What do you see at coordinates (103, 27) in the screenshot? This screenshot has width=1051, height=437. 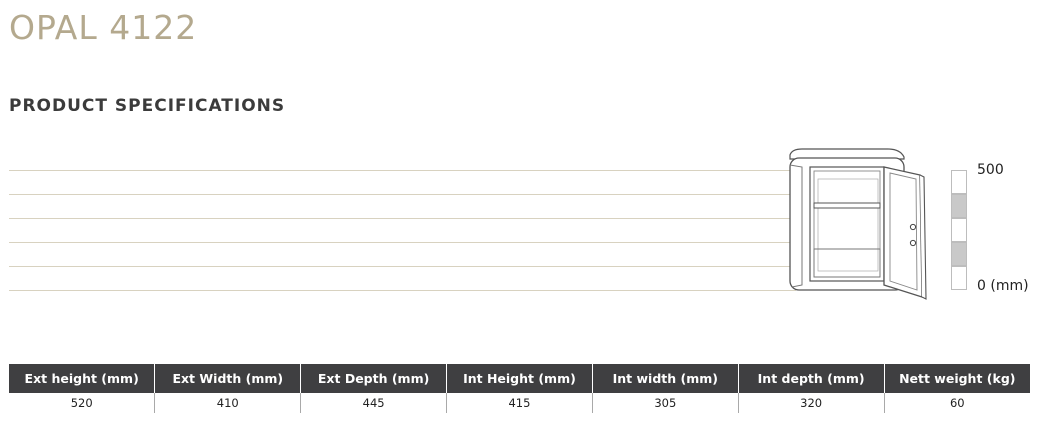 I see `product-title: OPAL 4122` at bounding box center [103, 27].